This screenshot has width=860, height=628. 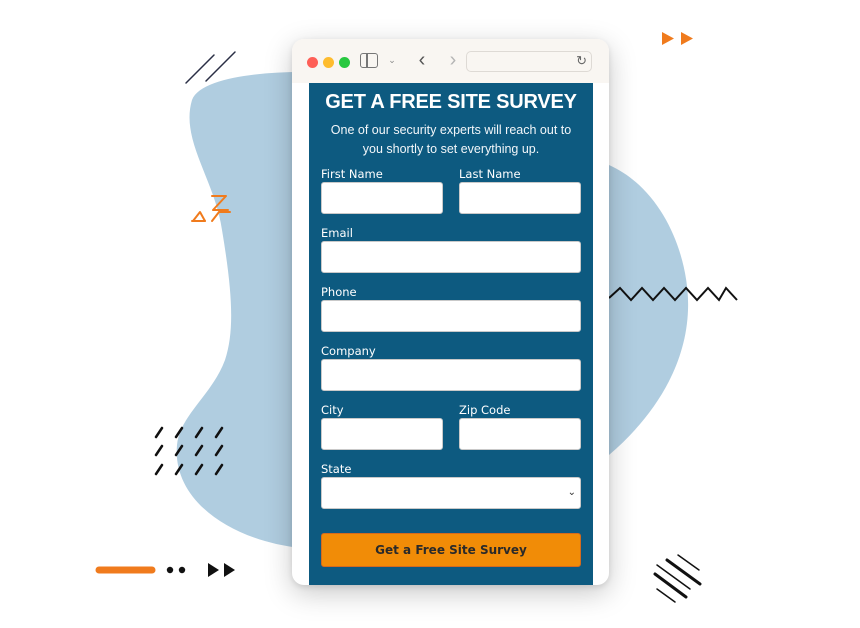 What do you see at coordinates (382, 198) in the screenshot?
I see `first-name-input` at bounding box center [382, 198].